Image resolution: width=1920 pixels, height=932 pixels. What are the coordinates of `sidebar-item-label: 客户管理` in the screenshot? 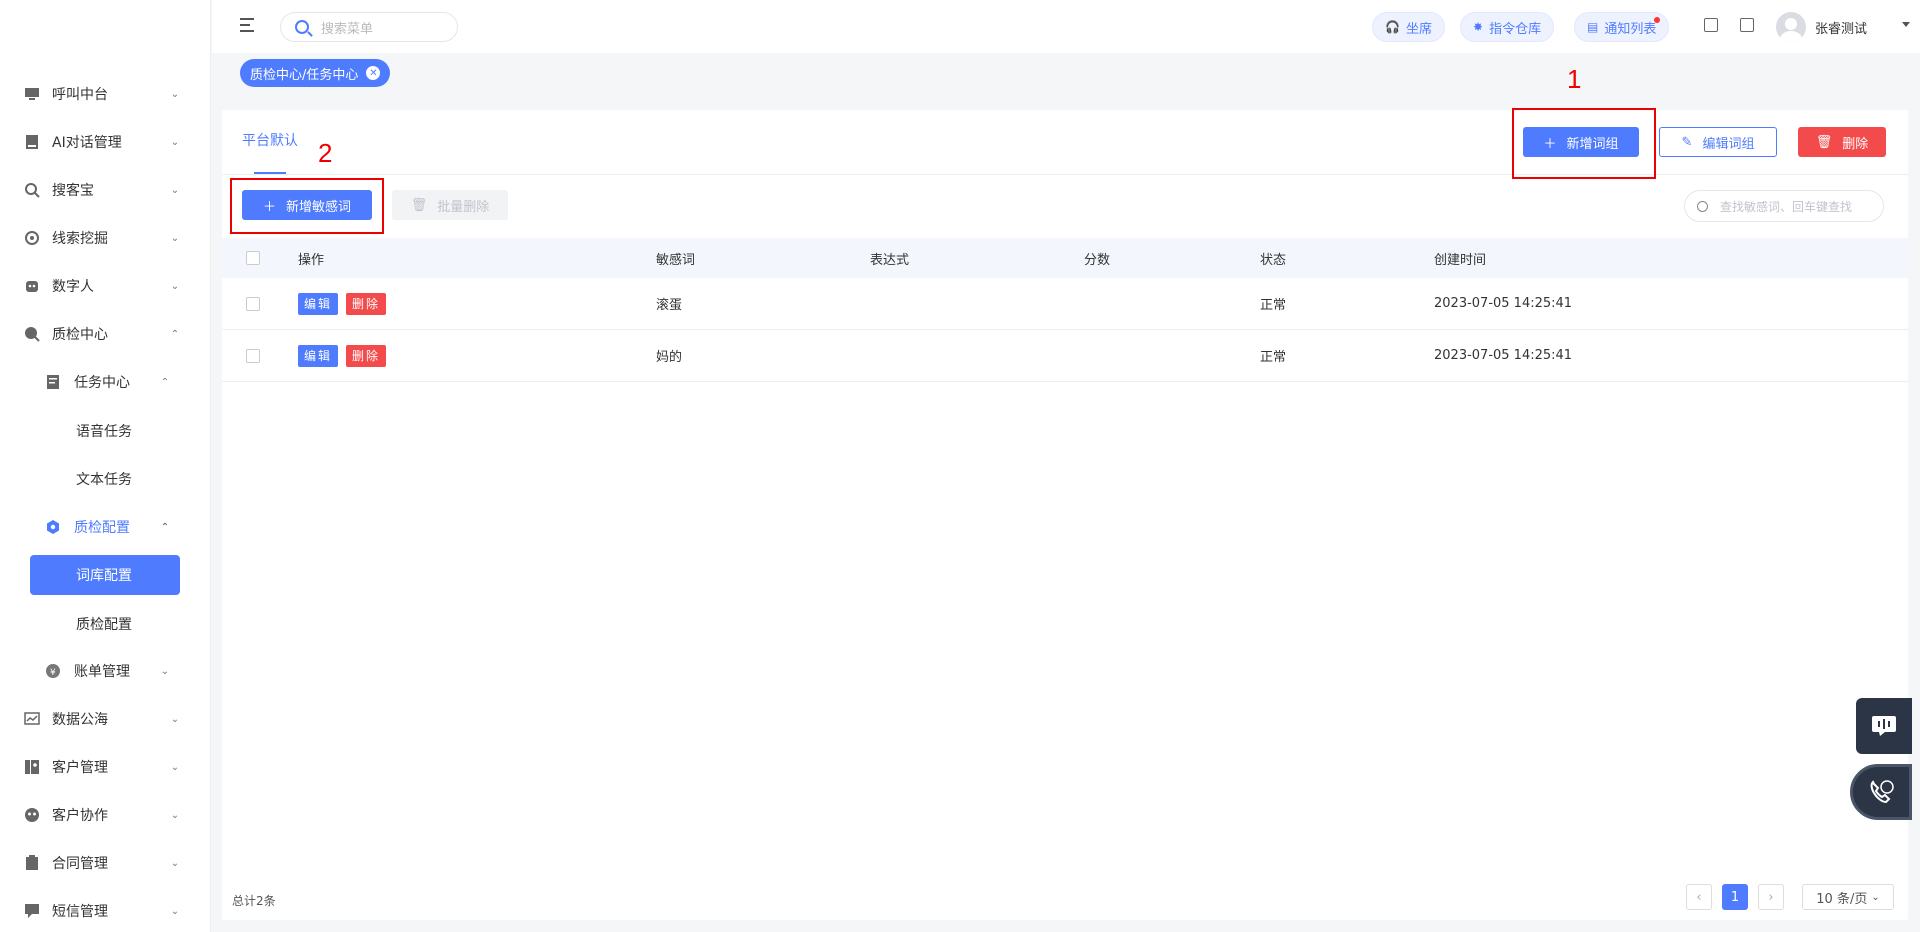 It's located at (80, 768).